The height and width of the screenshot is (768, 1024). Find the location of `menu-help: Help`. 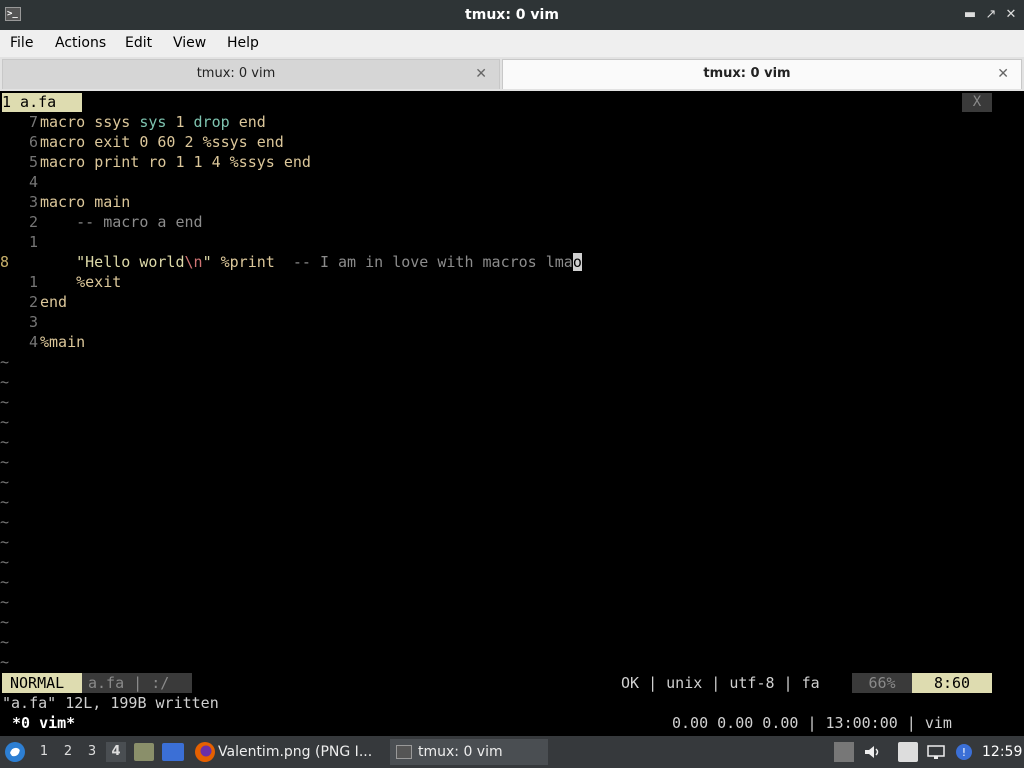

menu-help: Help is located at coordinates (243, 43).